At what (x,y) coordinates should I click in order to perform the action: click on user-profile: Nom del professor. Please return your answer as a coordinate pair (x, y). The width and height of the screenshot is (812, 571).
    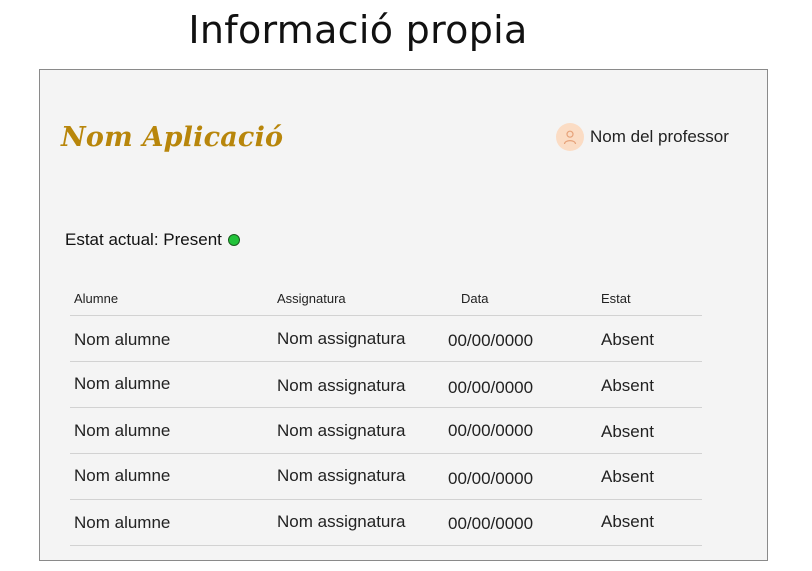
    Looking at the image, I should click on (642, 137).